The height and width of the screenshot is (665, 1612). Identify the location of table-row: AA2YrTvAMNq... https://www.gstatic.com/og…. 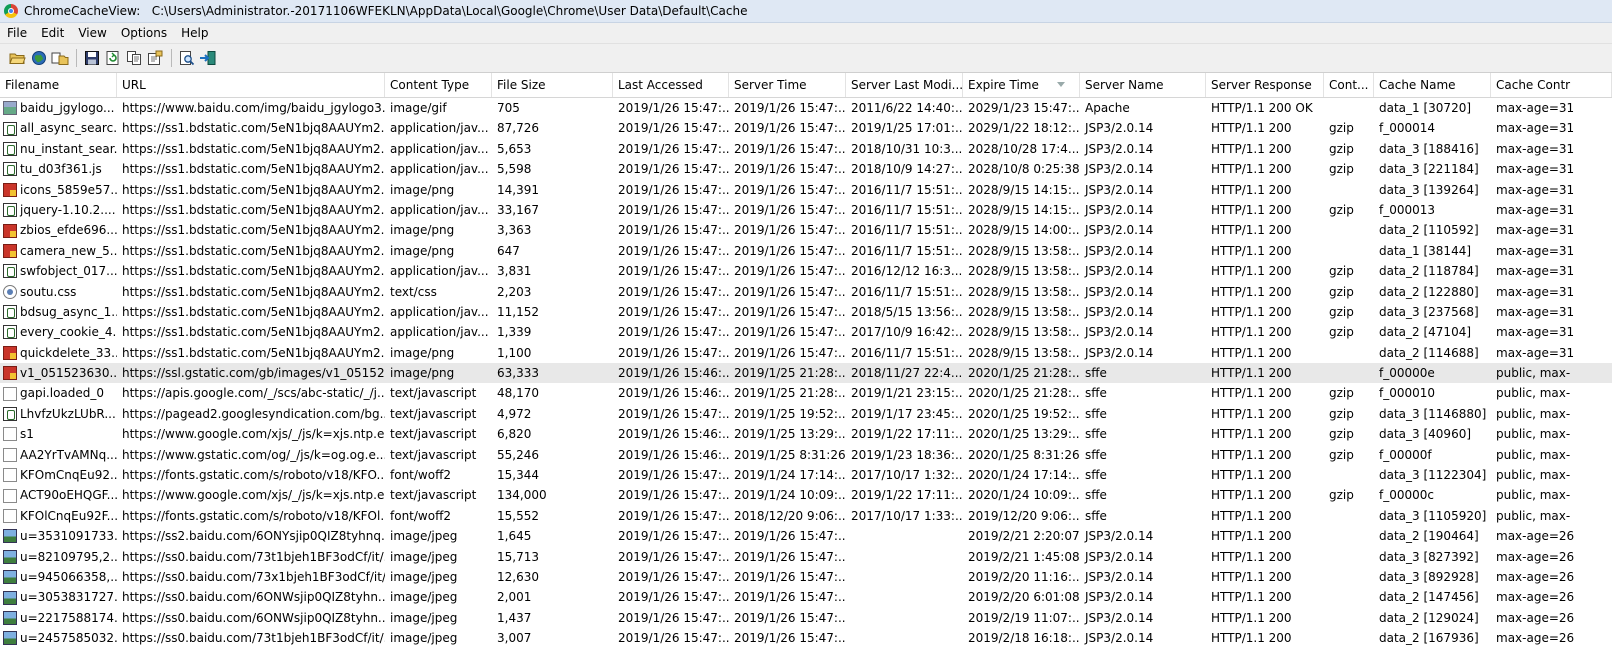
(806, 455).